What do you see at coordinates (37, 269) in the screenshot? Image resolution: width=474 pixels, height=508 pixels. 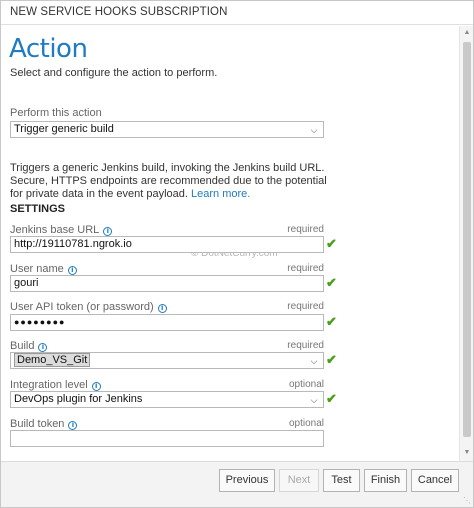 I see `username-label-text: User name` at bounding box center [37, 269].